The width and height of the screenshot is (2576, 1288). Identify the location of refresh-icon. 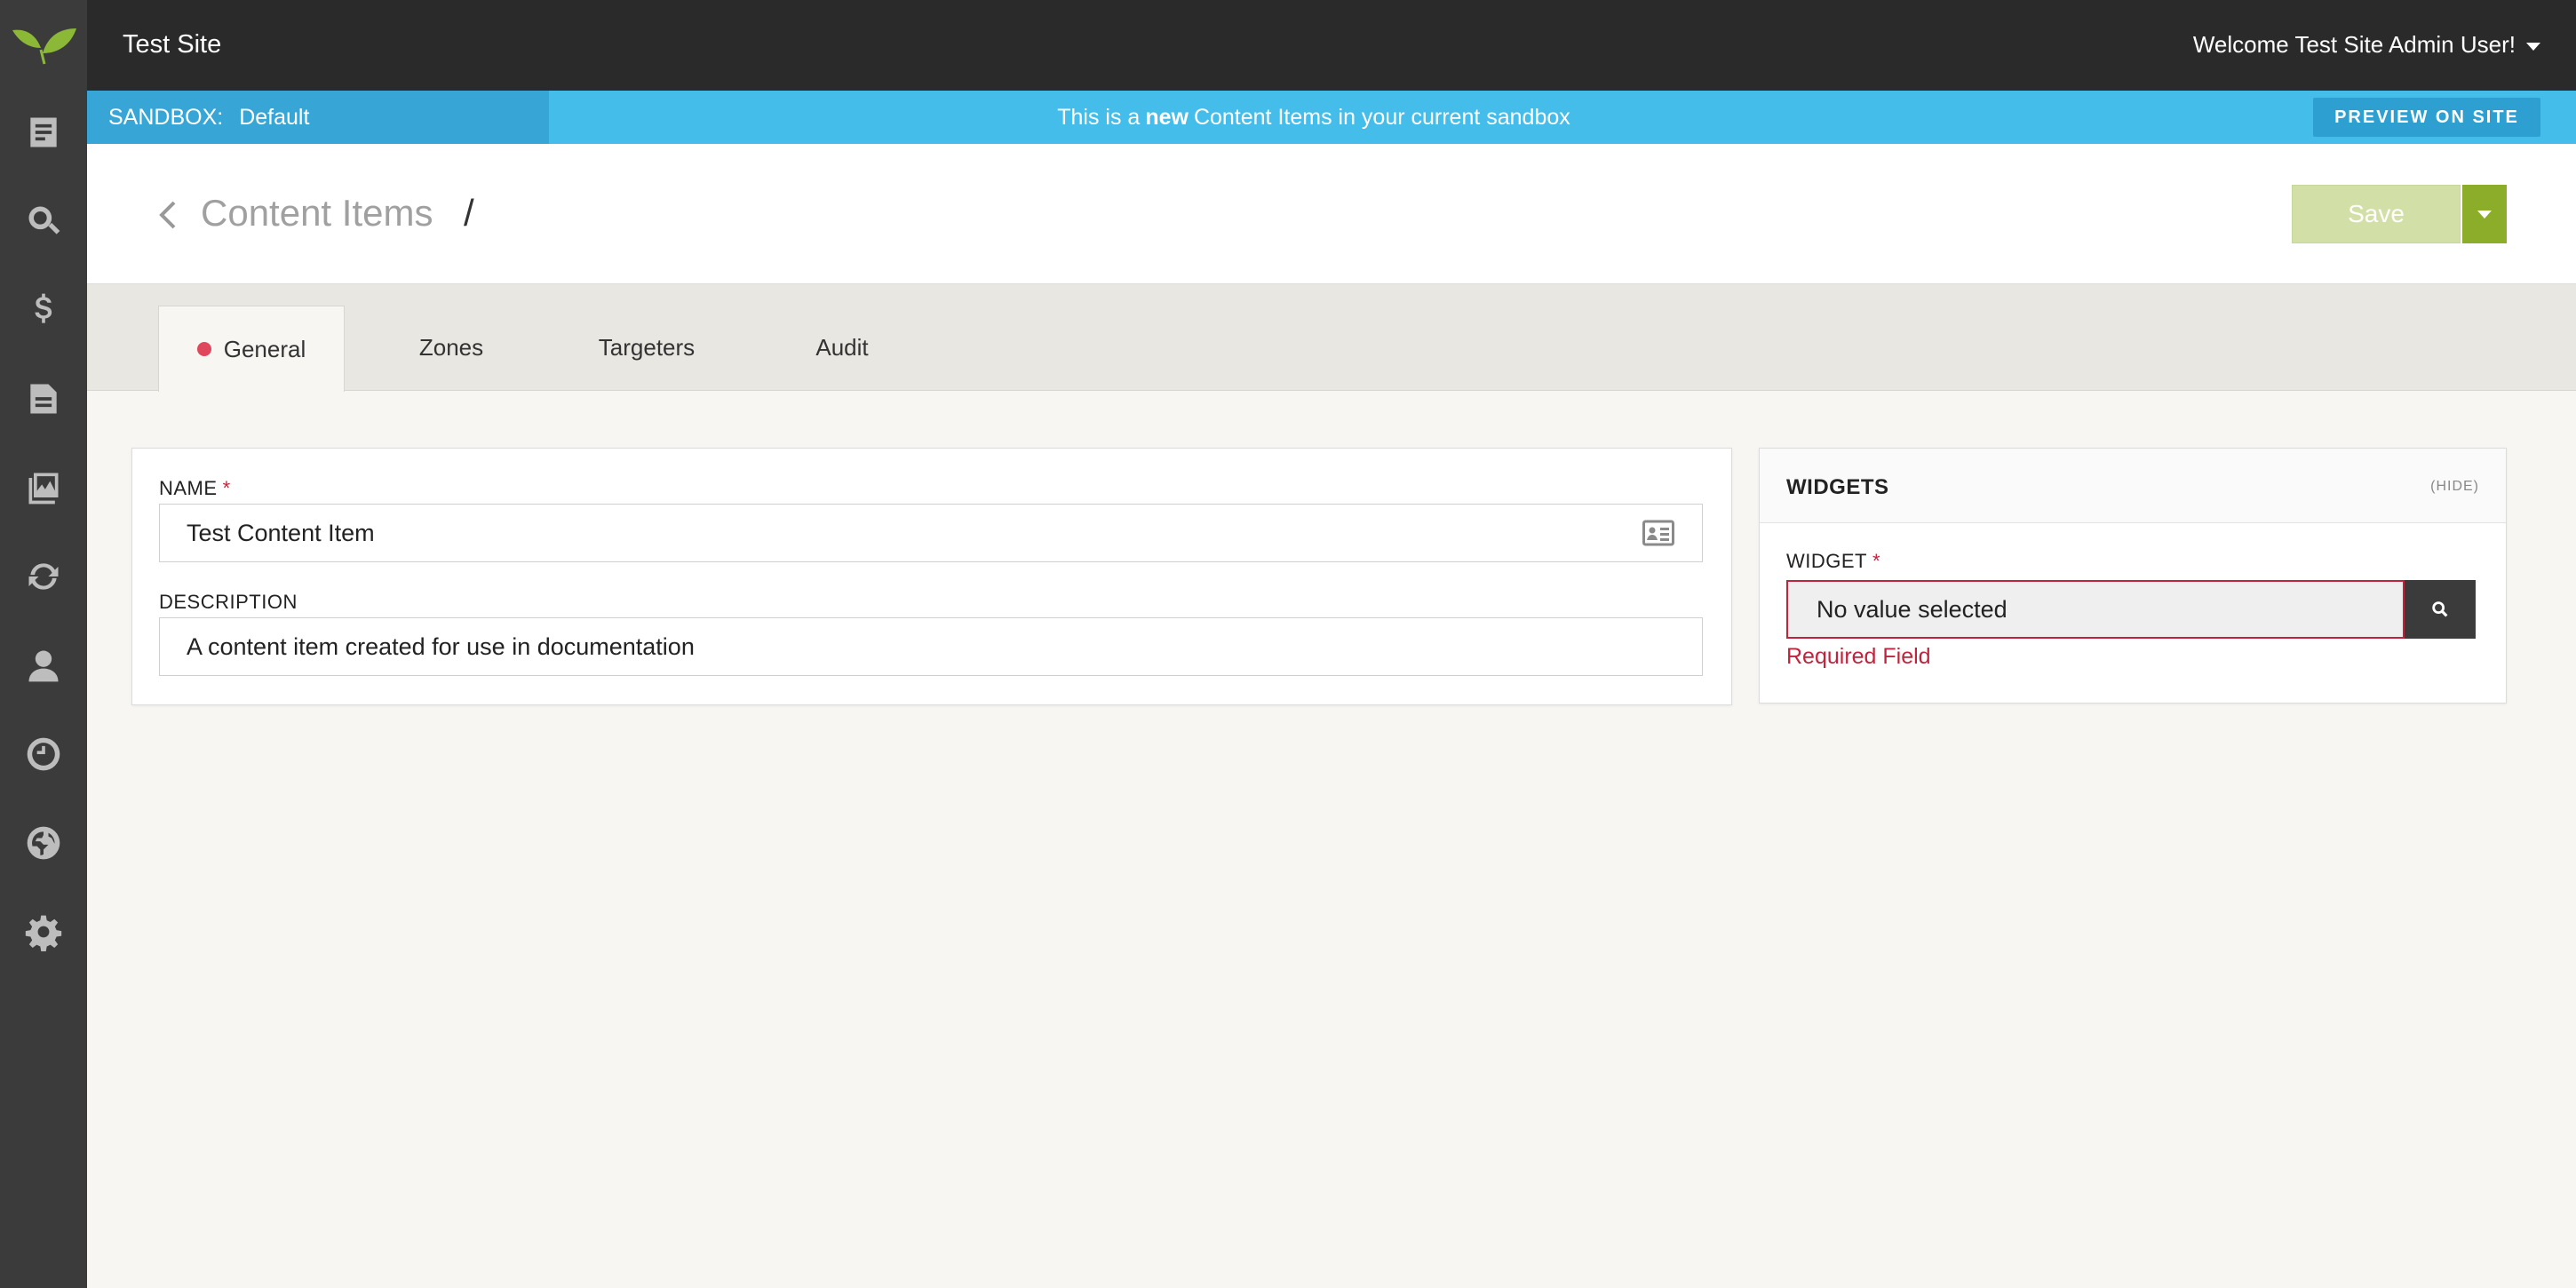
(43, 576).